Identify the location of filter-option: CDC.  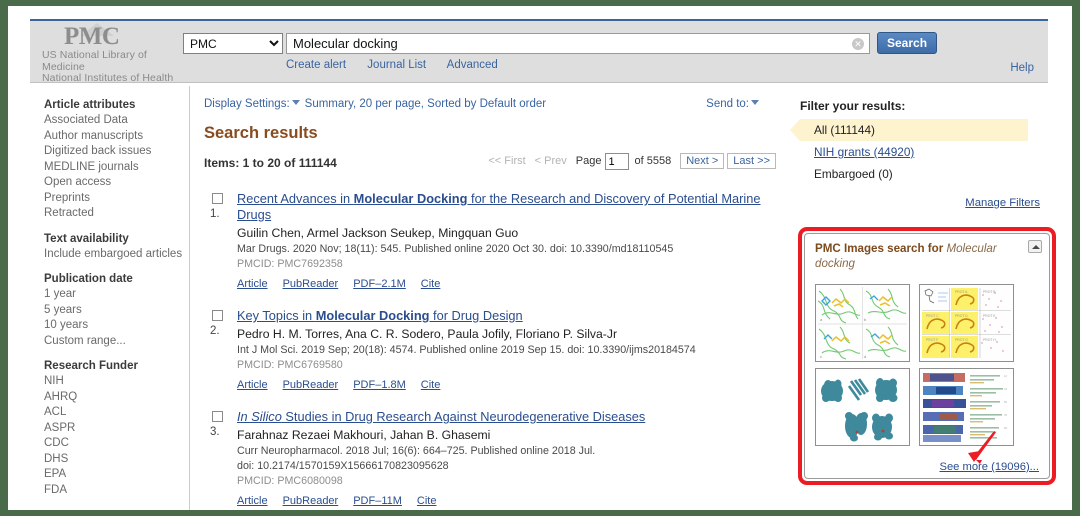
(116, 444).